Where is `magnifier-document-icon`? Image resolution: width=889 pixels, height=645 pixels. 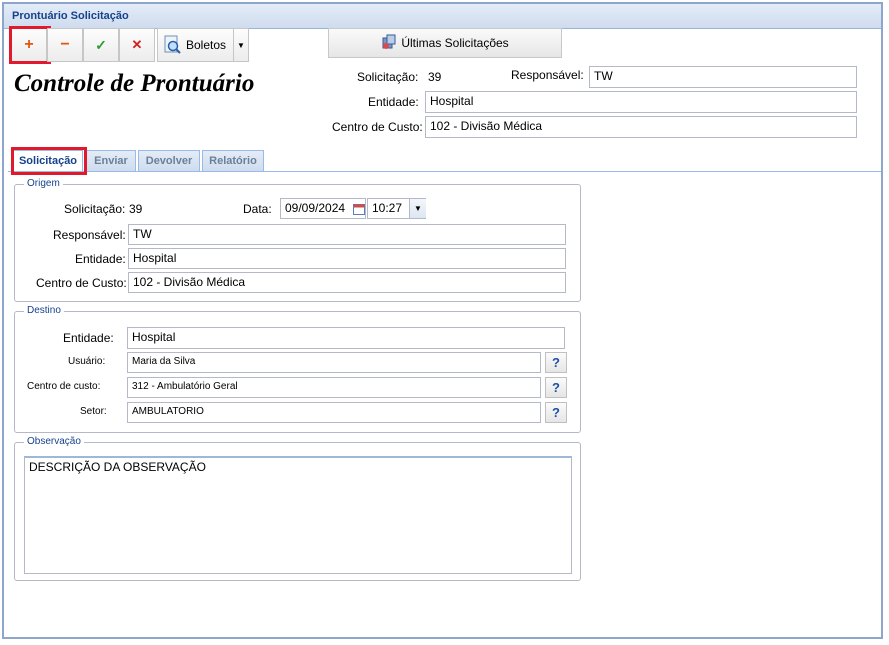
magnifier-document-icon is located at coordinates (173, 45).